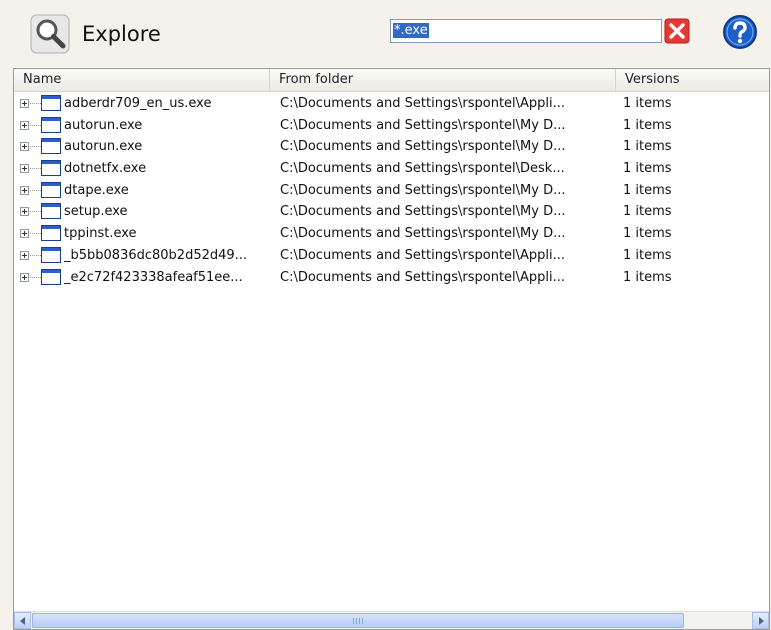  What do you see at coordinates (385, 33) in the screenshot?
I see `explore-header: Explore *.exe` at bounding box center [385, 33].